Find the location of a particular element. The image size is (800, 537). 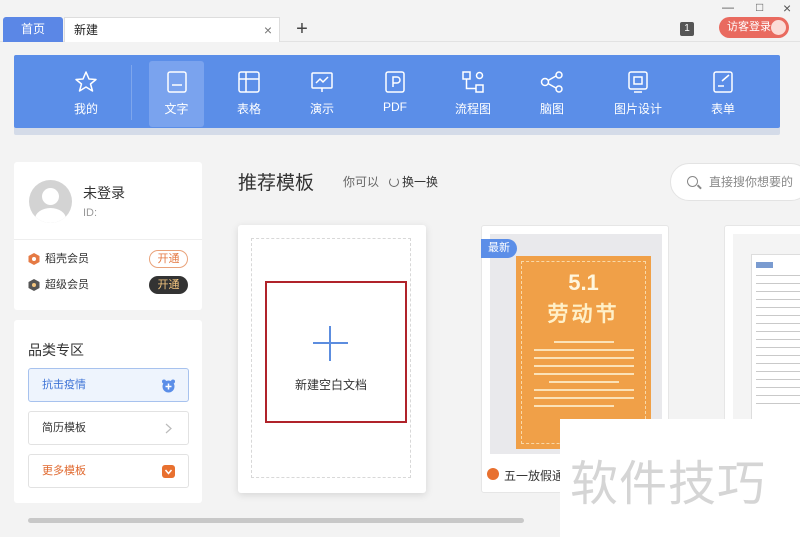

tool-label: PDF is located at coordinates (395, 107).